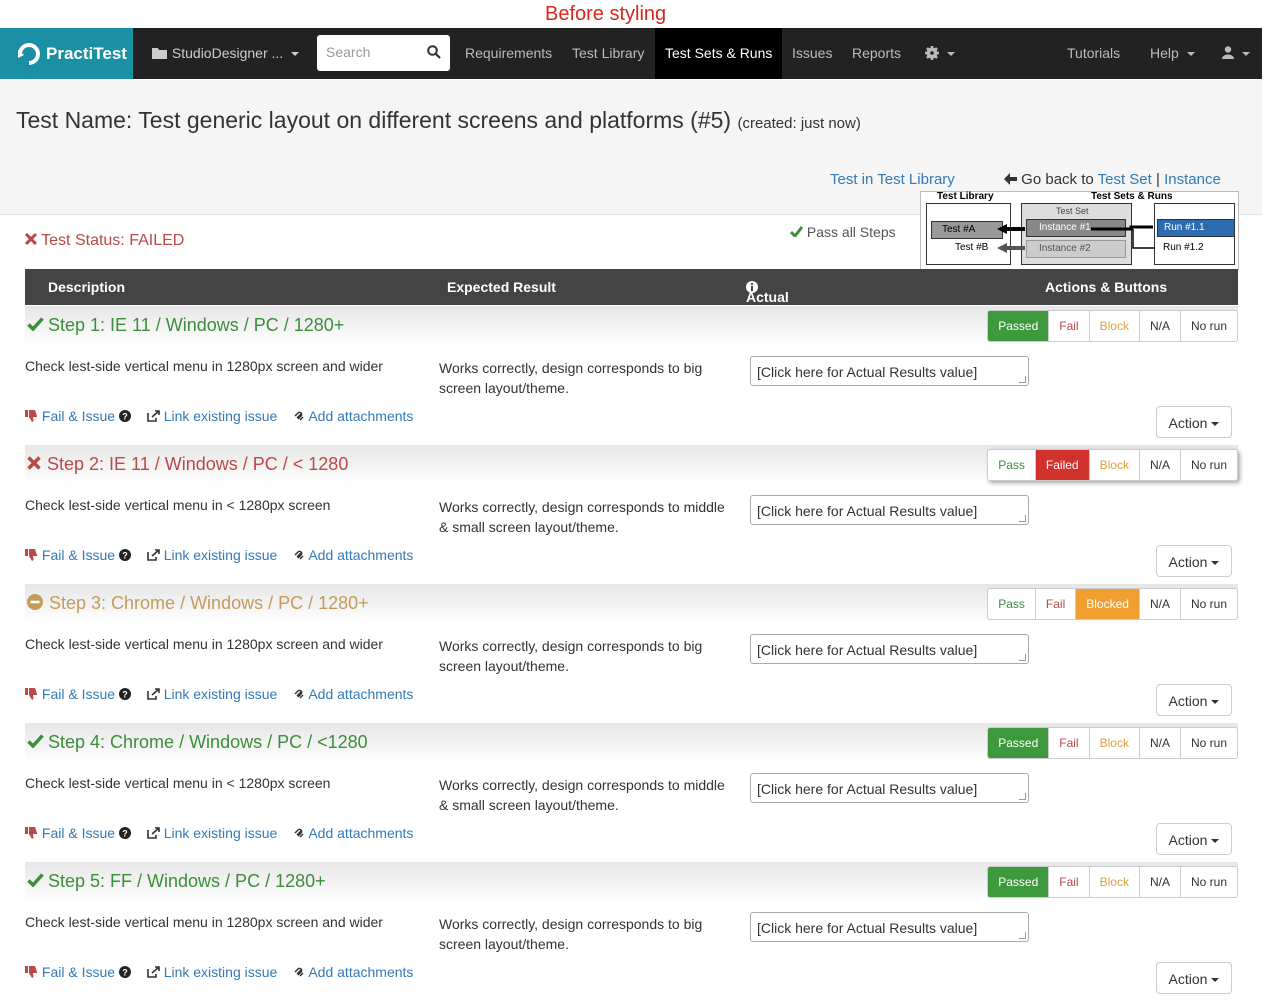  What do you see at coordinates (508, 53) in the screenshot?
I see `nav-requirements: Requirements` at bounding box center [508, 53].